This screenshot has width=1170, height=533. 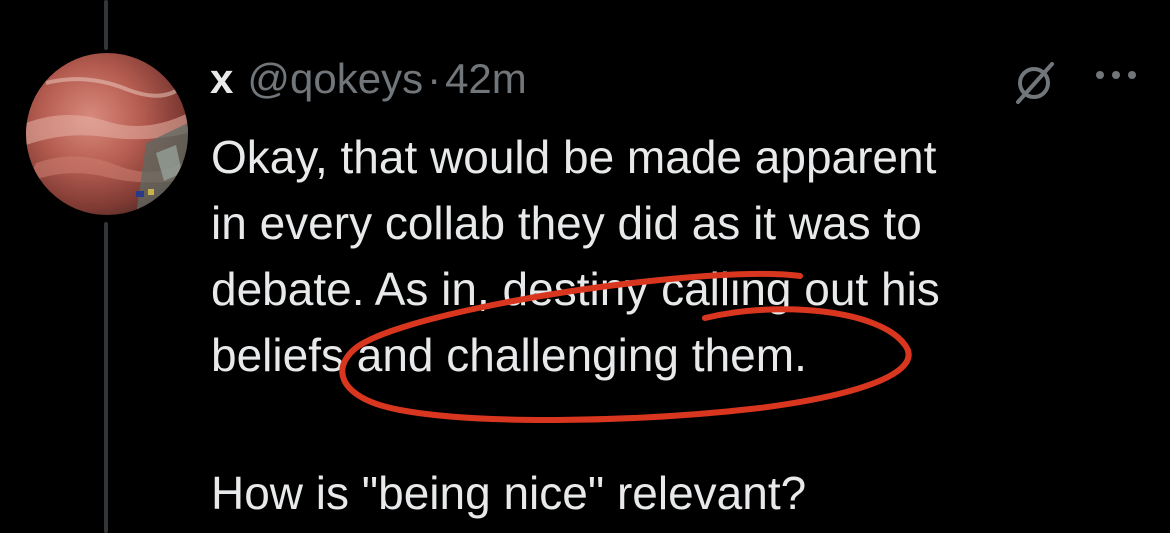 I want to click on more-options-icon, so click(x=1116, y=75).